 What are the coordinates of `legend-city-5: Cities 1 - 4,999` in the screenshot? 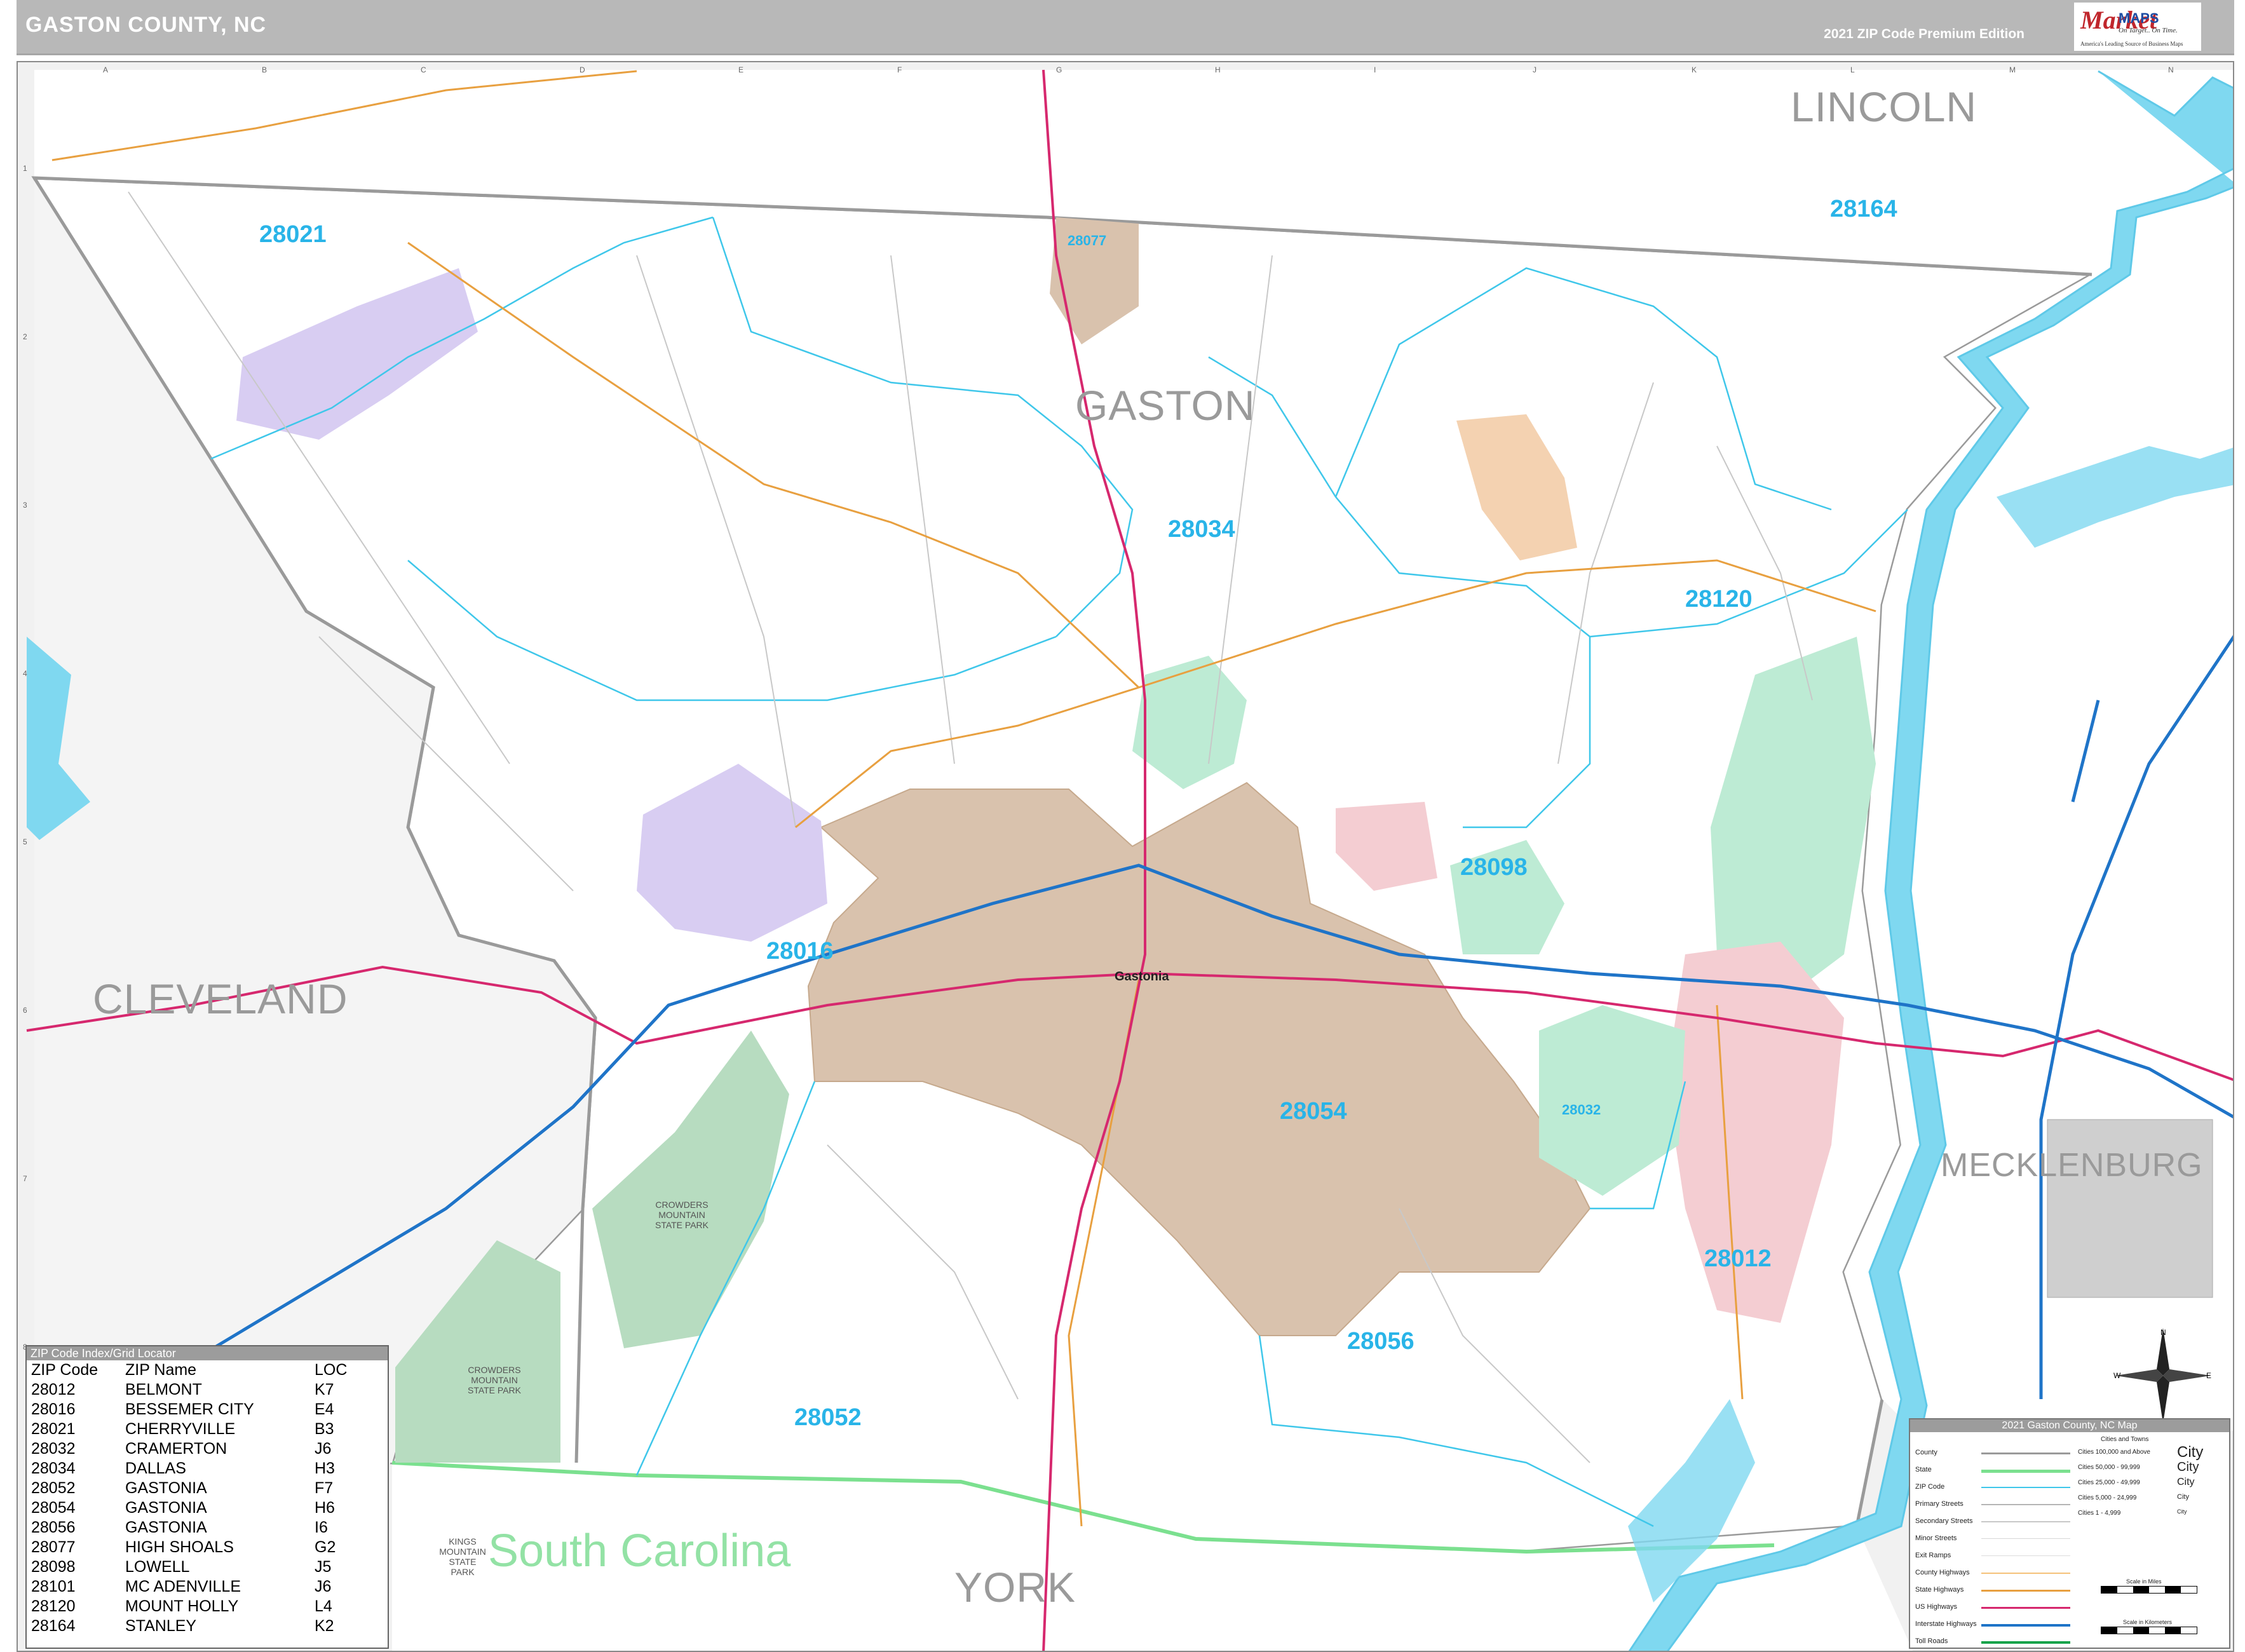 It's located at (2099, 1514).